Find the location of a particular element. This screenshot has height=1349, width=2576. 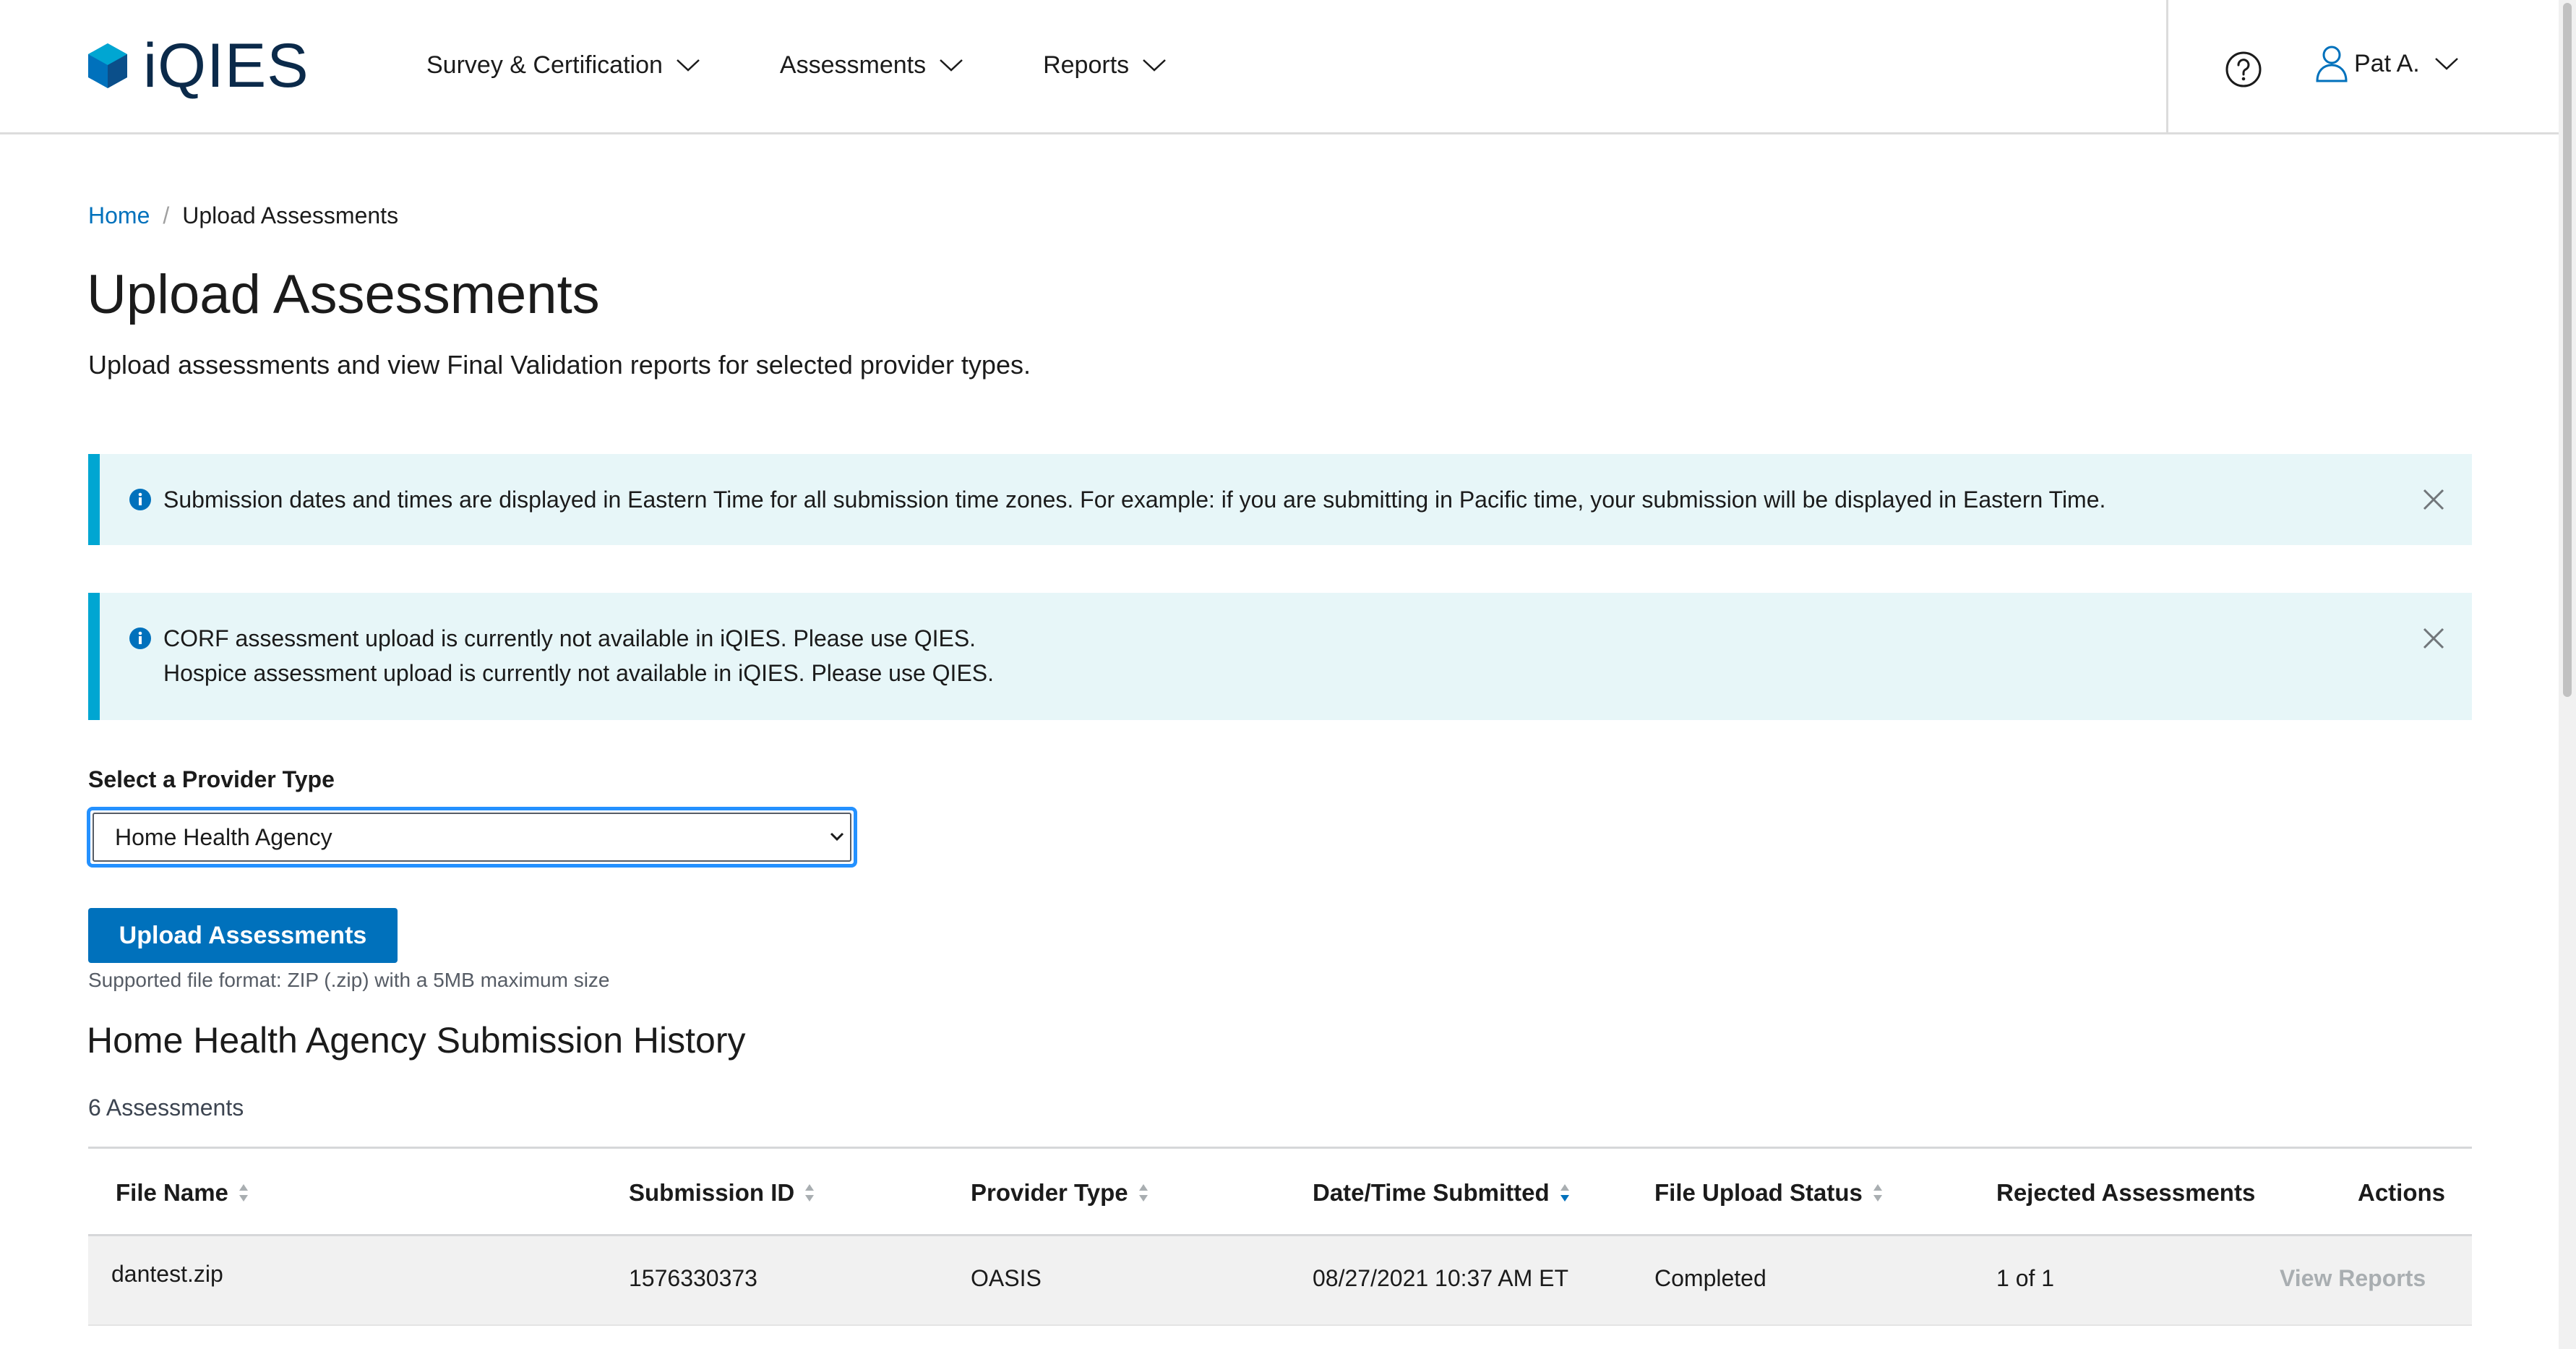

header-divider is located at coordinates (2167, 67).